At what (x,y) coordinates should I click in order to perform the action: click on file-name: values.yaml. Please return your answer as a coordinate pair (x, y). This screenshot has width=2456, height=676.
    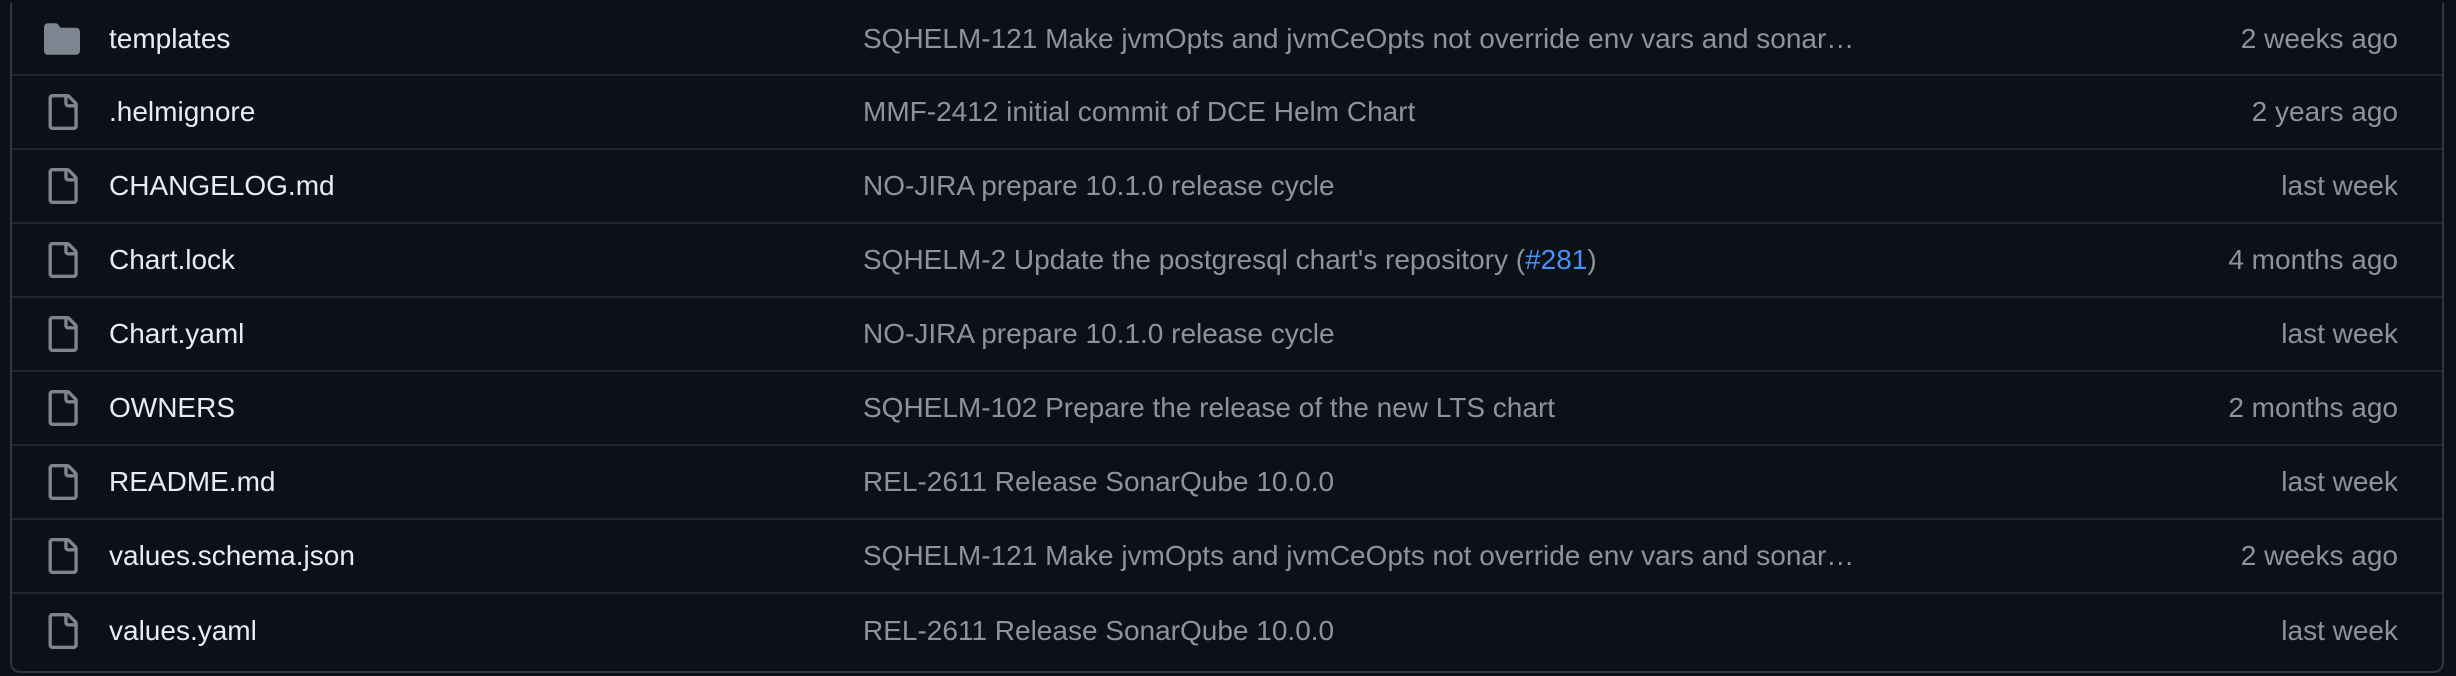
    Looking at the image, I should click on (183, 631).